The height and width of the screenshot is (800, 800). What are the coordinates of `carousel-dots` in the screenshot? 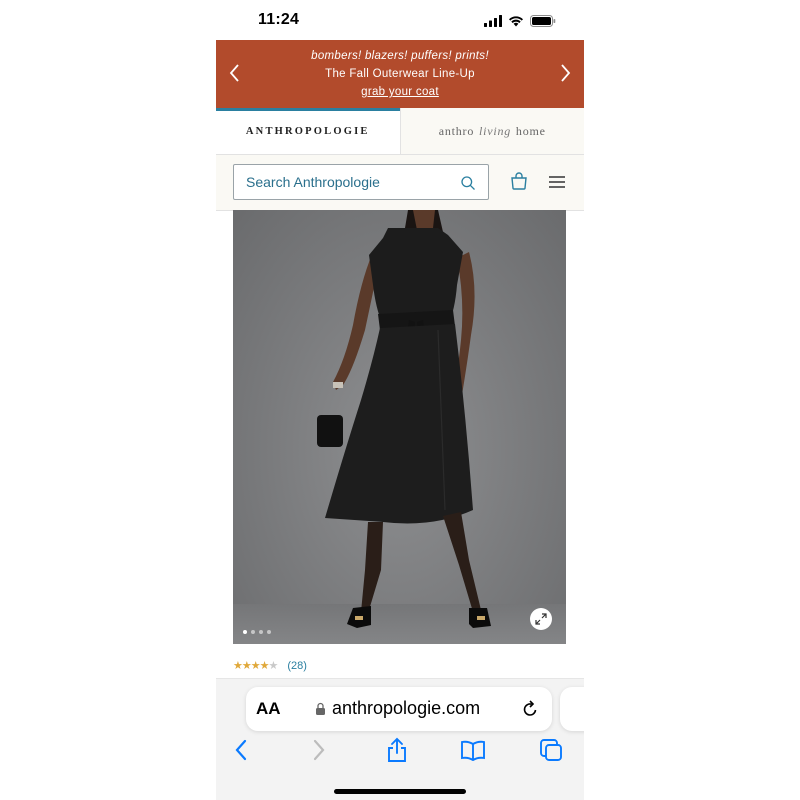 It's located at (257, 632).